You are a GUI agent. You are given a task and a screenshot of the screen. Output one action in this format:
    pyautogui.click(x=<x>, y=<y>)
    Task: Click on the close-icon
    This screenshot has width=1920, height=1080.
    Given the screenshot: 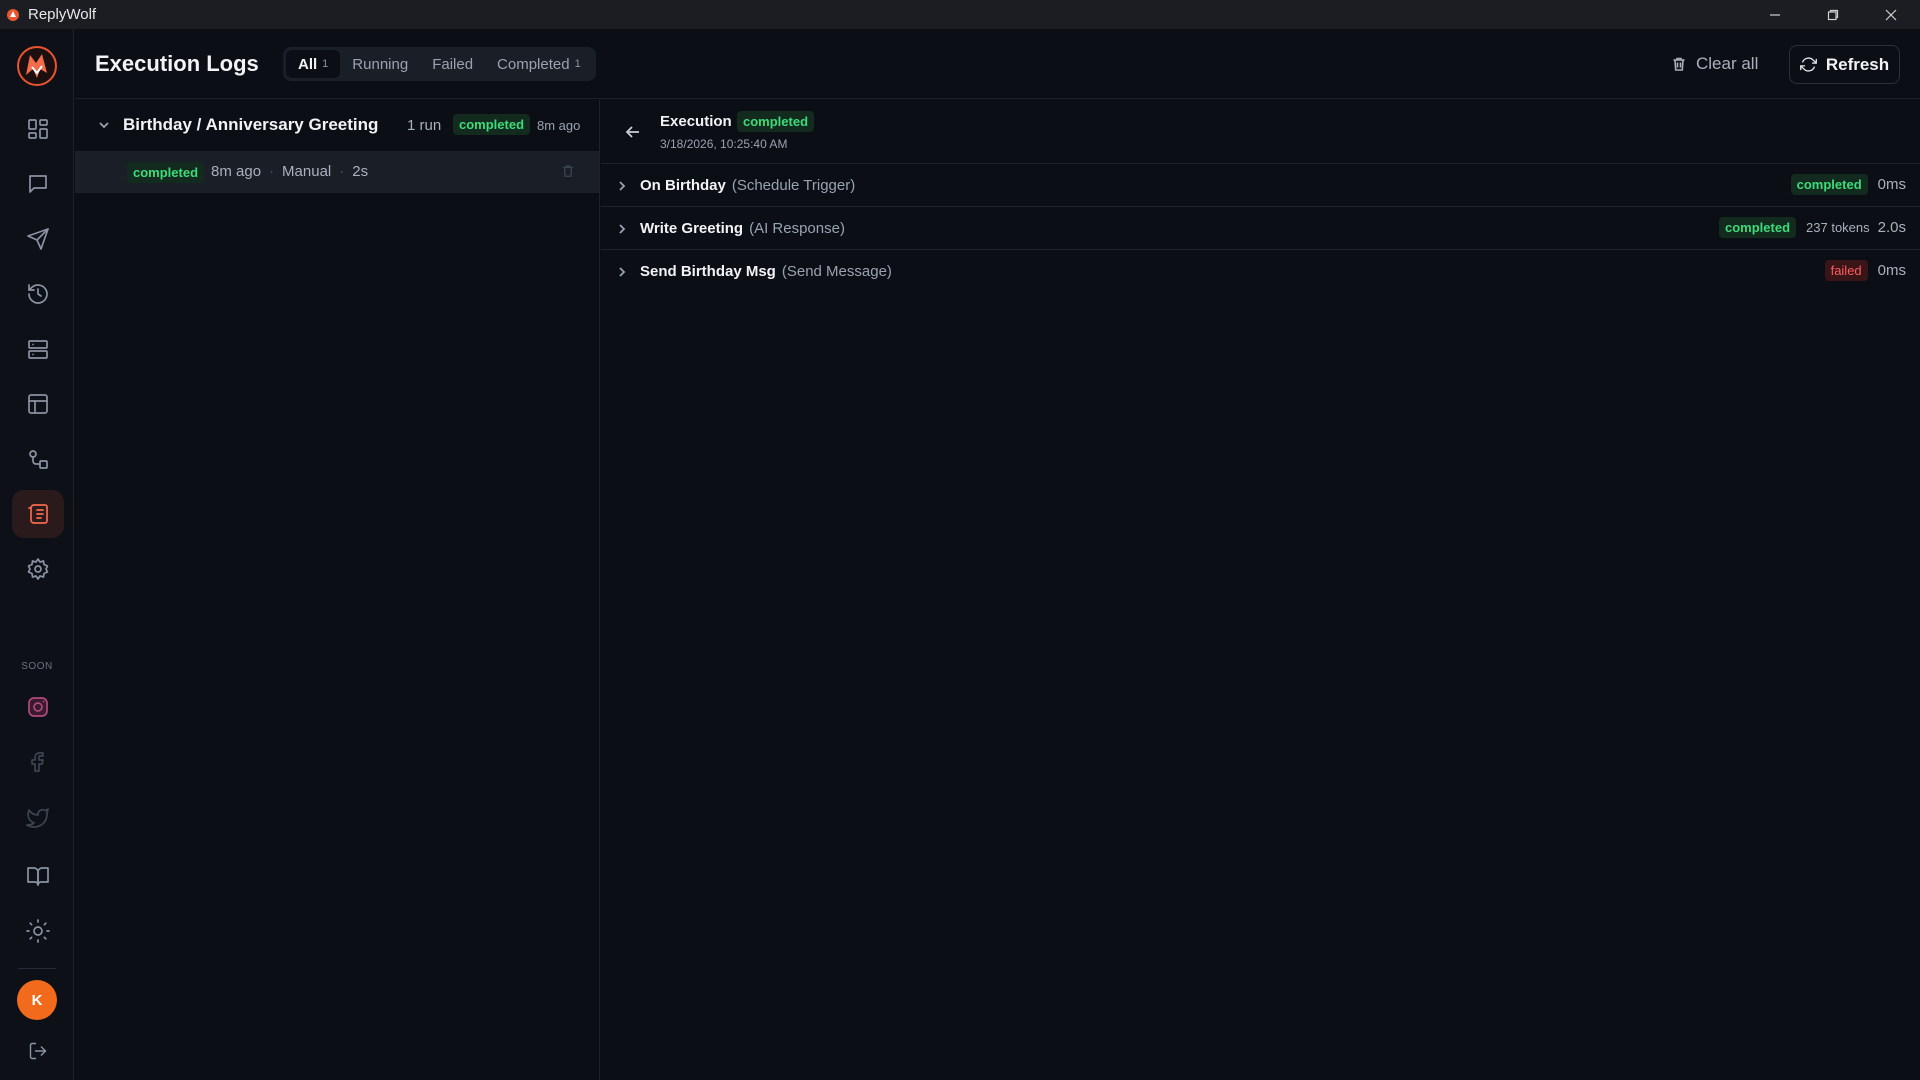 What is the action you would take?
    pyautogui.click(x=1891, y=14)
    